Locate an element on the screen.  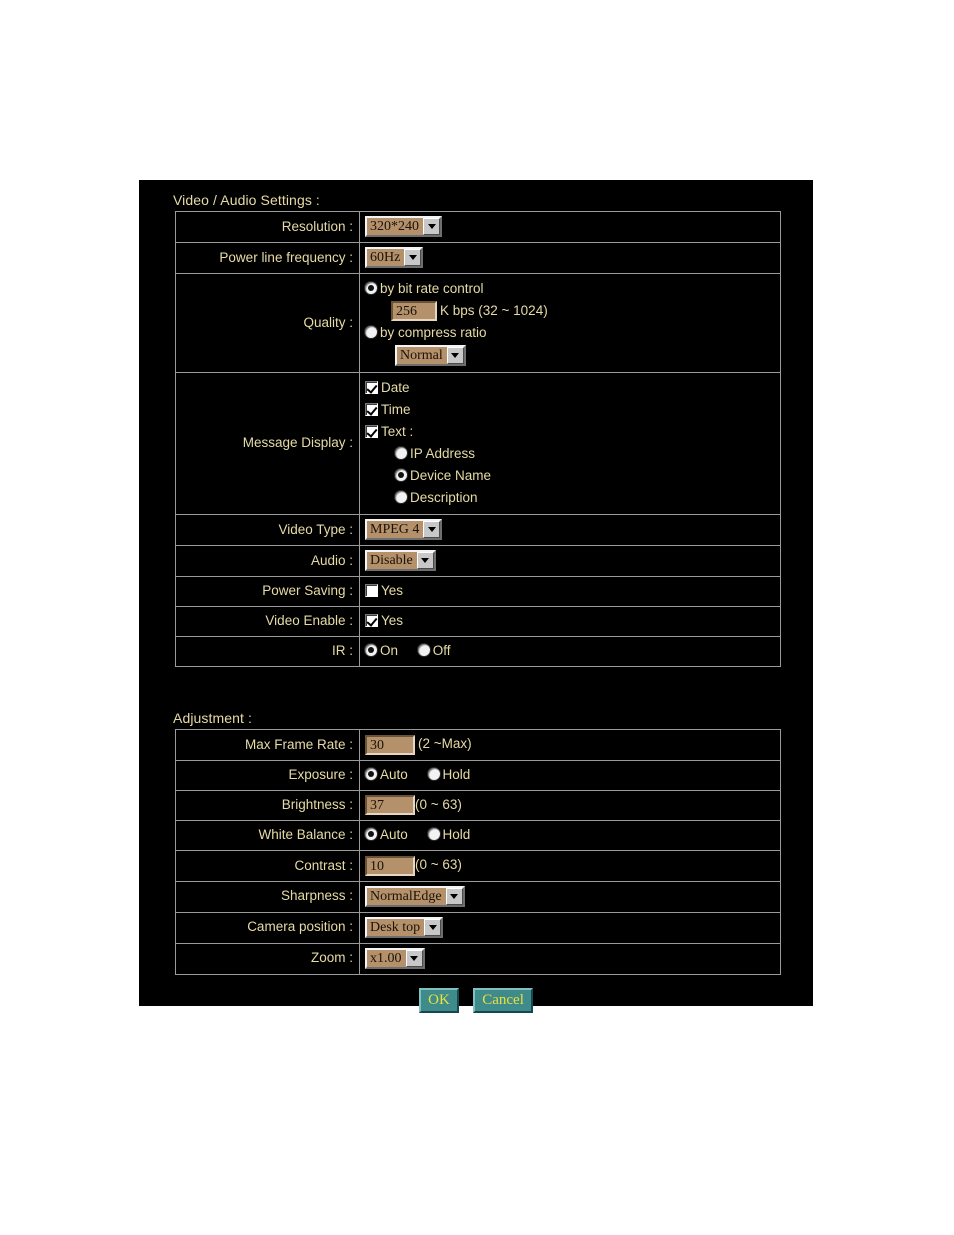
ok-button: OK is located at coordinates (439, 1000).